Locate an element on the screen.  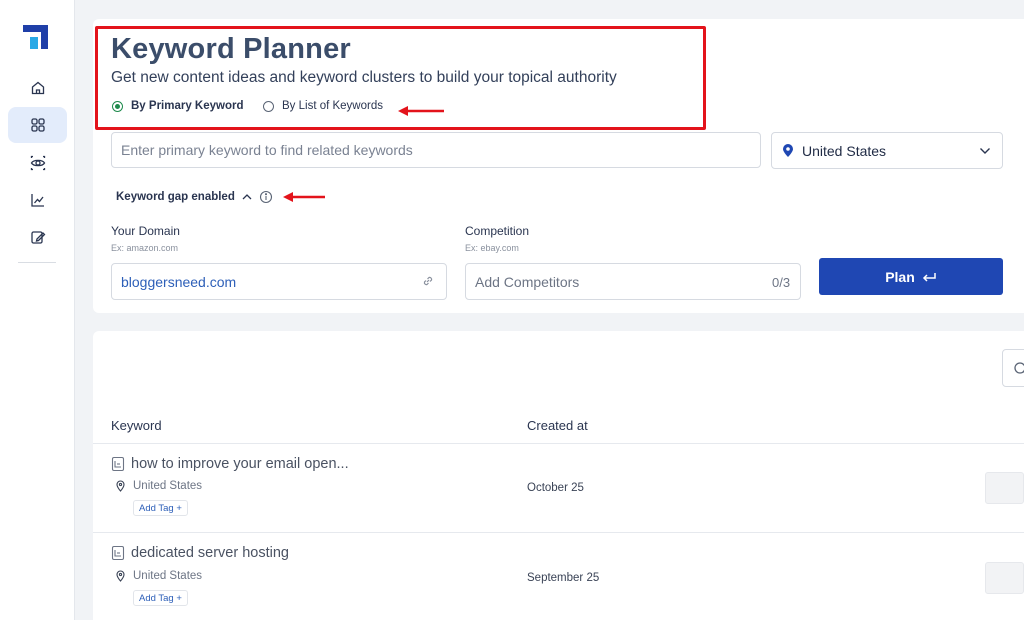
grid-icon is located at coordinates (37, 125).